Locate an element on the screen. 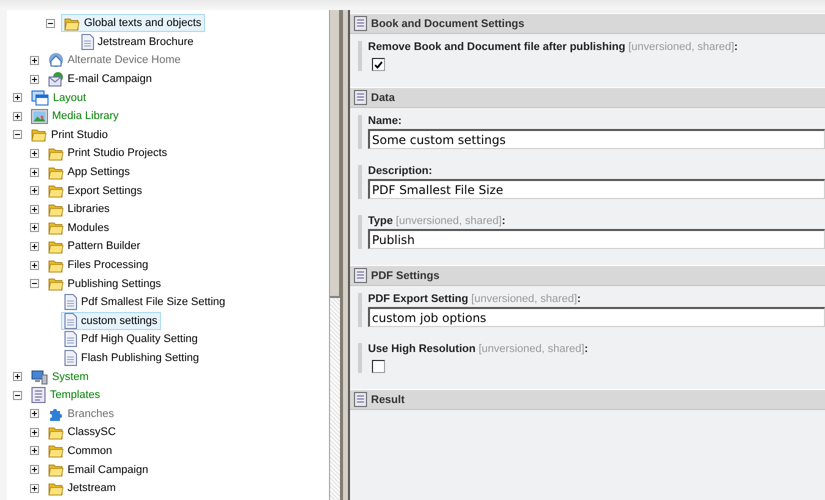  section-header: Result is located at coordinates (587, 399).